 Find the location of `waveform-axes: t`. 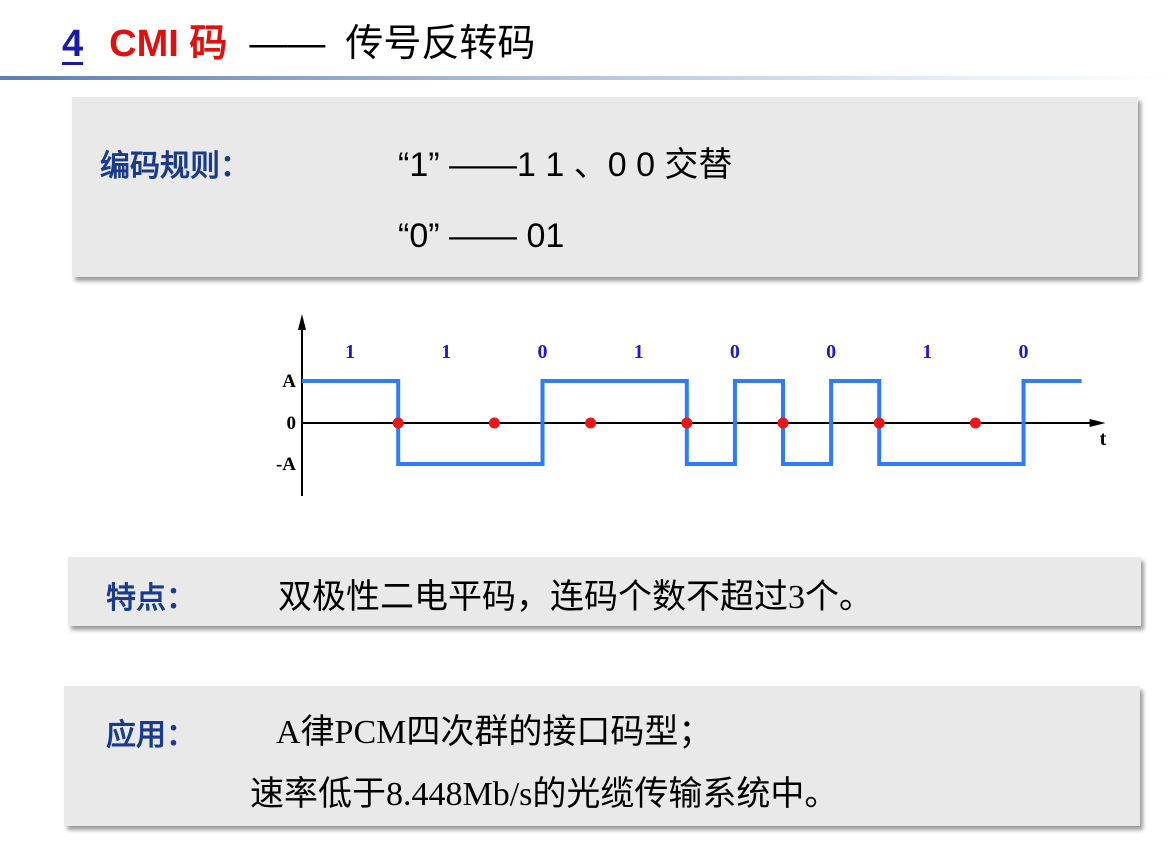

waveform-axes: t is located at coordinates (702, 405).